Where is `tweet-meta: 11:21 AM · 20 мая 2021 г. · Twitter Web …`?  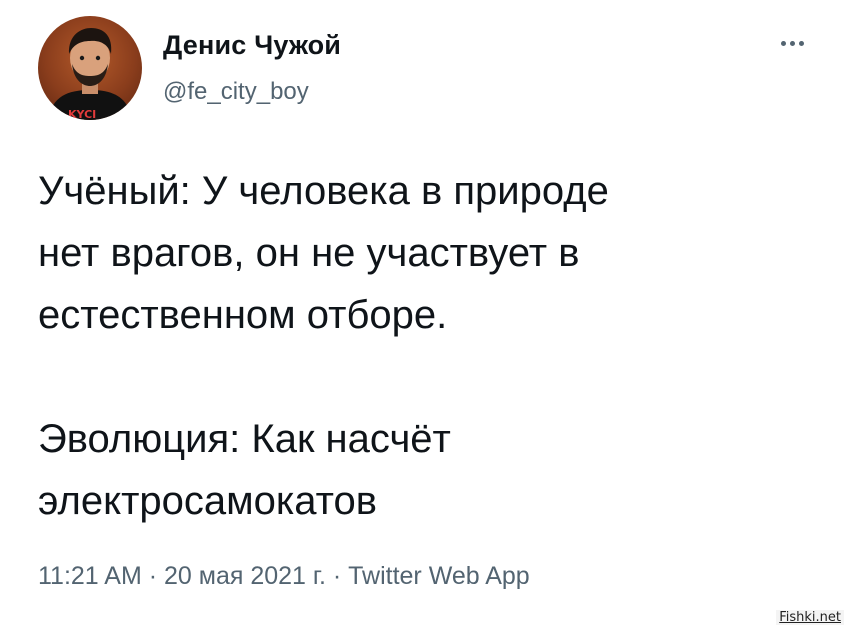 tweet-meta: 11:21 AM · 20 мая 2021 г. · Twitter Web … is located at coordinates (284, 576).